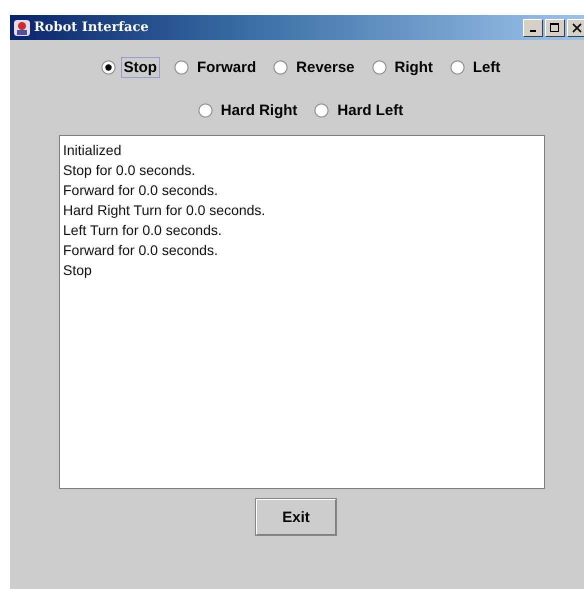 This screenshot has width=584, height=589. I want to click on radio-button: Right, so click(404, 67).